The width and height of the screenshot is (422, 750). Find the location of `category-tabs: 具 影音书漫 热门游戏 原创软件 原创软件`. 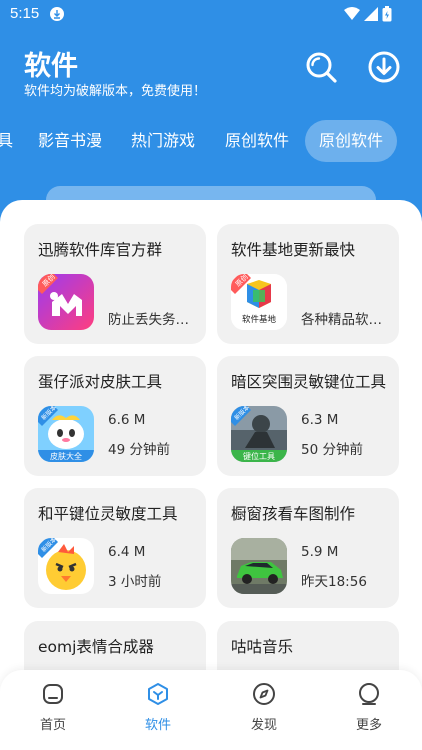

category-tabs: 具 影音书漫 热门游戏 原创软件 原创软件 is located at coordinates (211, 141).